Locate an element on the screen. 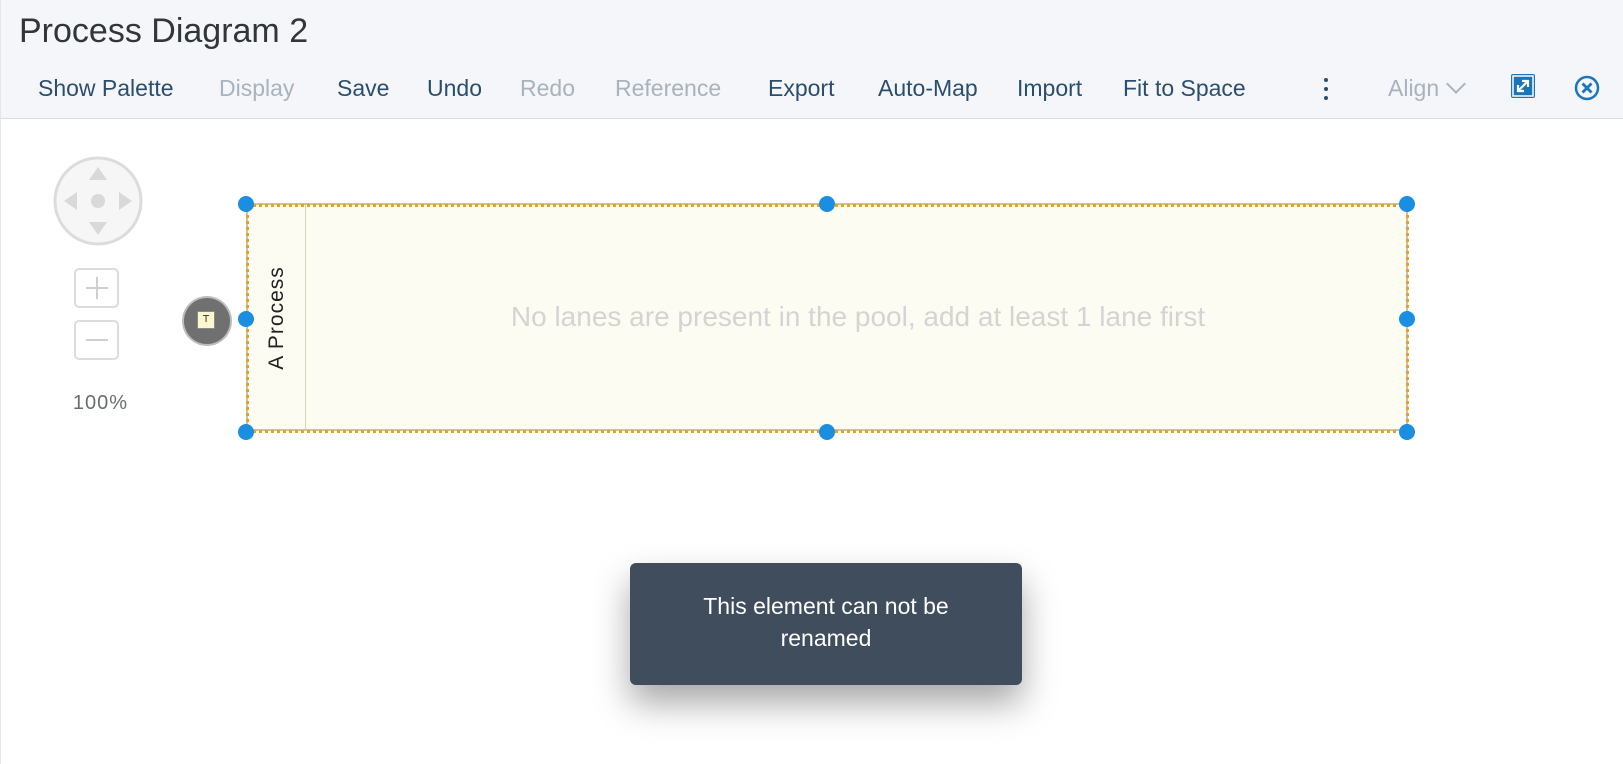  resize-handle-top-right is located at coordinates (1407, 204).